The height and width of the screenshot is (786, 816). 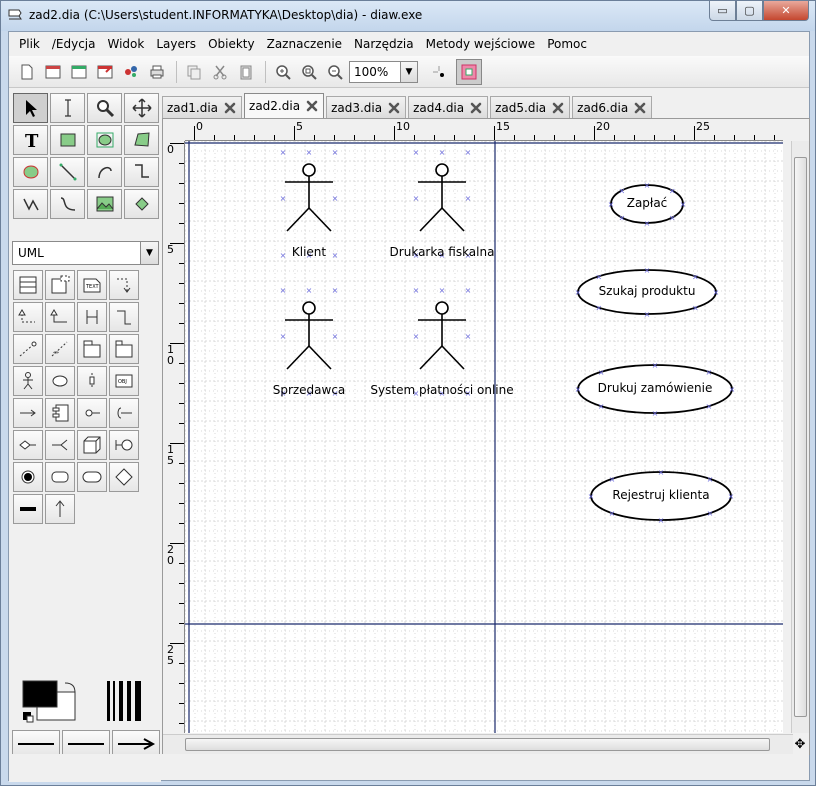 What do you see at coordinates (246, 72) in the screenshot?
I see `paste-button` at bounding box center [246, 72].